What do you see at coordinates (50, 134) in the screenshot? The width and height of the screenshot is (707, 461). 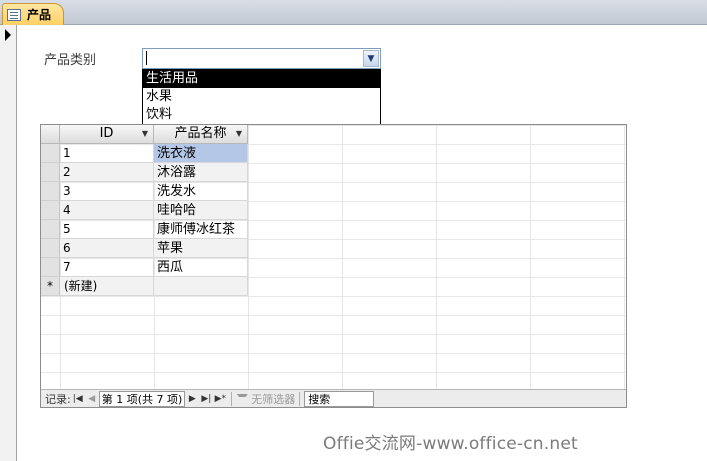 I see `select-all-corner` at bounding box center [50, 134].